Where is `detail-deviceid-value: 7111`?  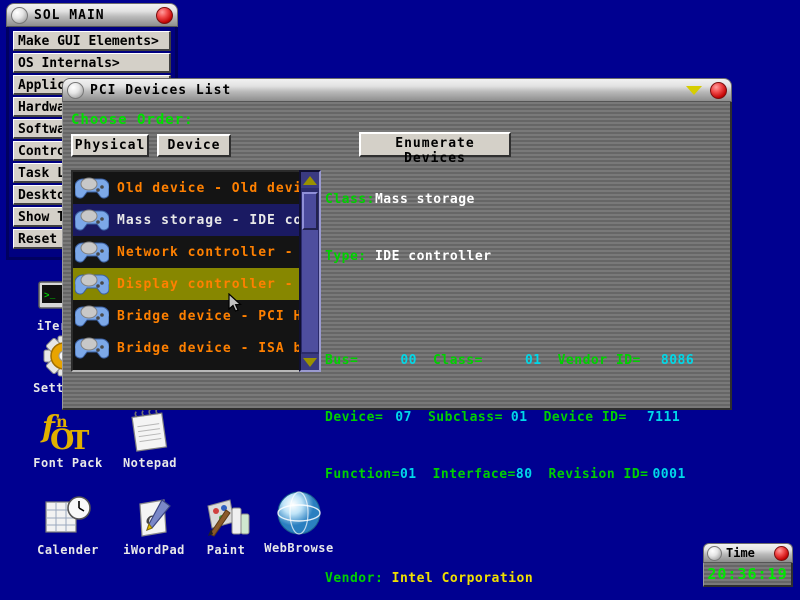 detail-deviceid-value: 7111 is located at coordinates (663, 417).